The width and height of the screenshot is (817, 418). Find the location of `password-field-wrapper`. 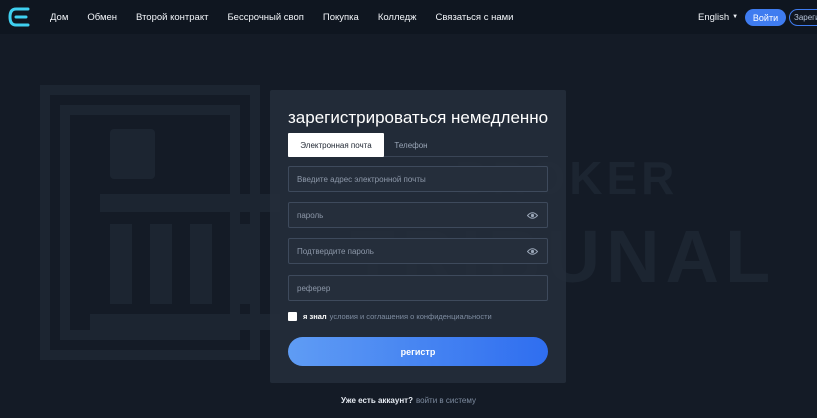

password-field-wrapper is located at coordinates (418, 215).